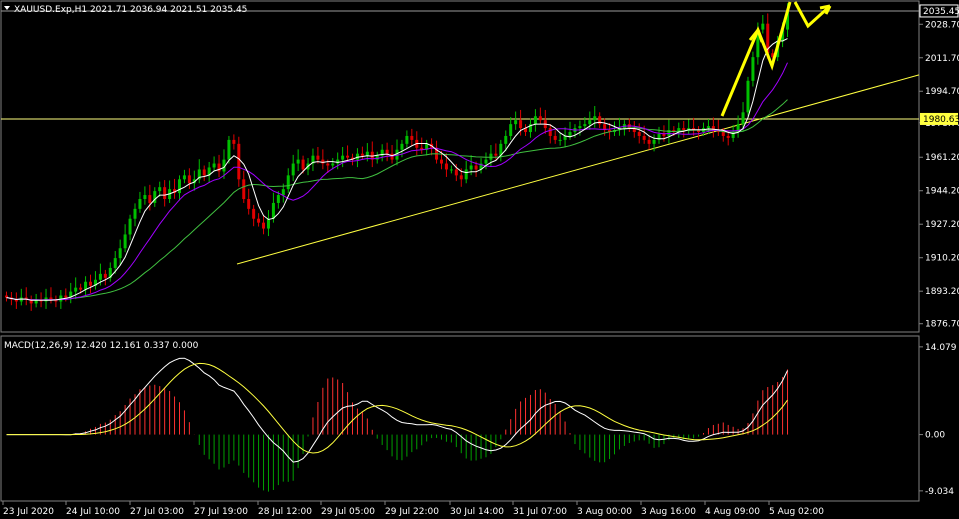 This screenshot has height=519, width=959. I want to click on macd-tick-label: 14.079, so click(941, 348).